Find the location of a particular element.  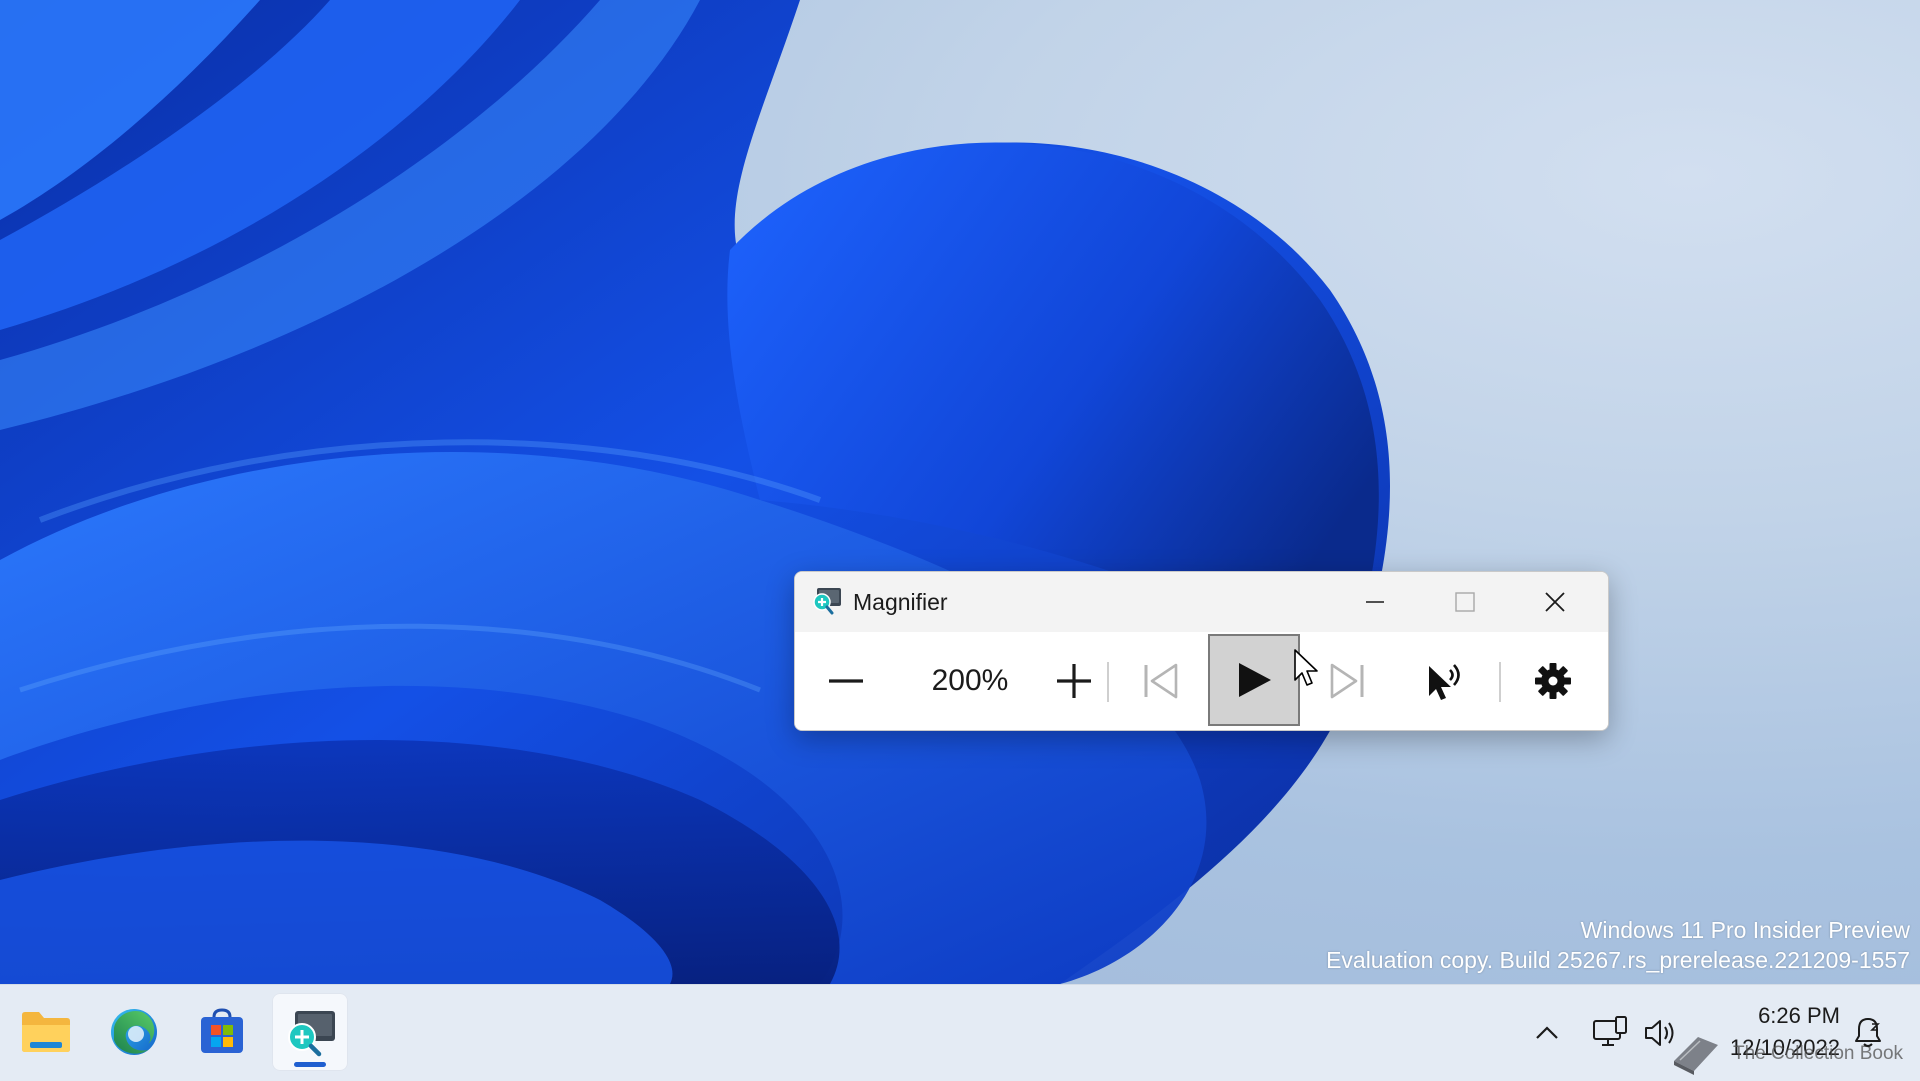

taskbar is located at coordinates (960, 1032).